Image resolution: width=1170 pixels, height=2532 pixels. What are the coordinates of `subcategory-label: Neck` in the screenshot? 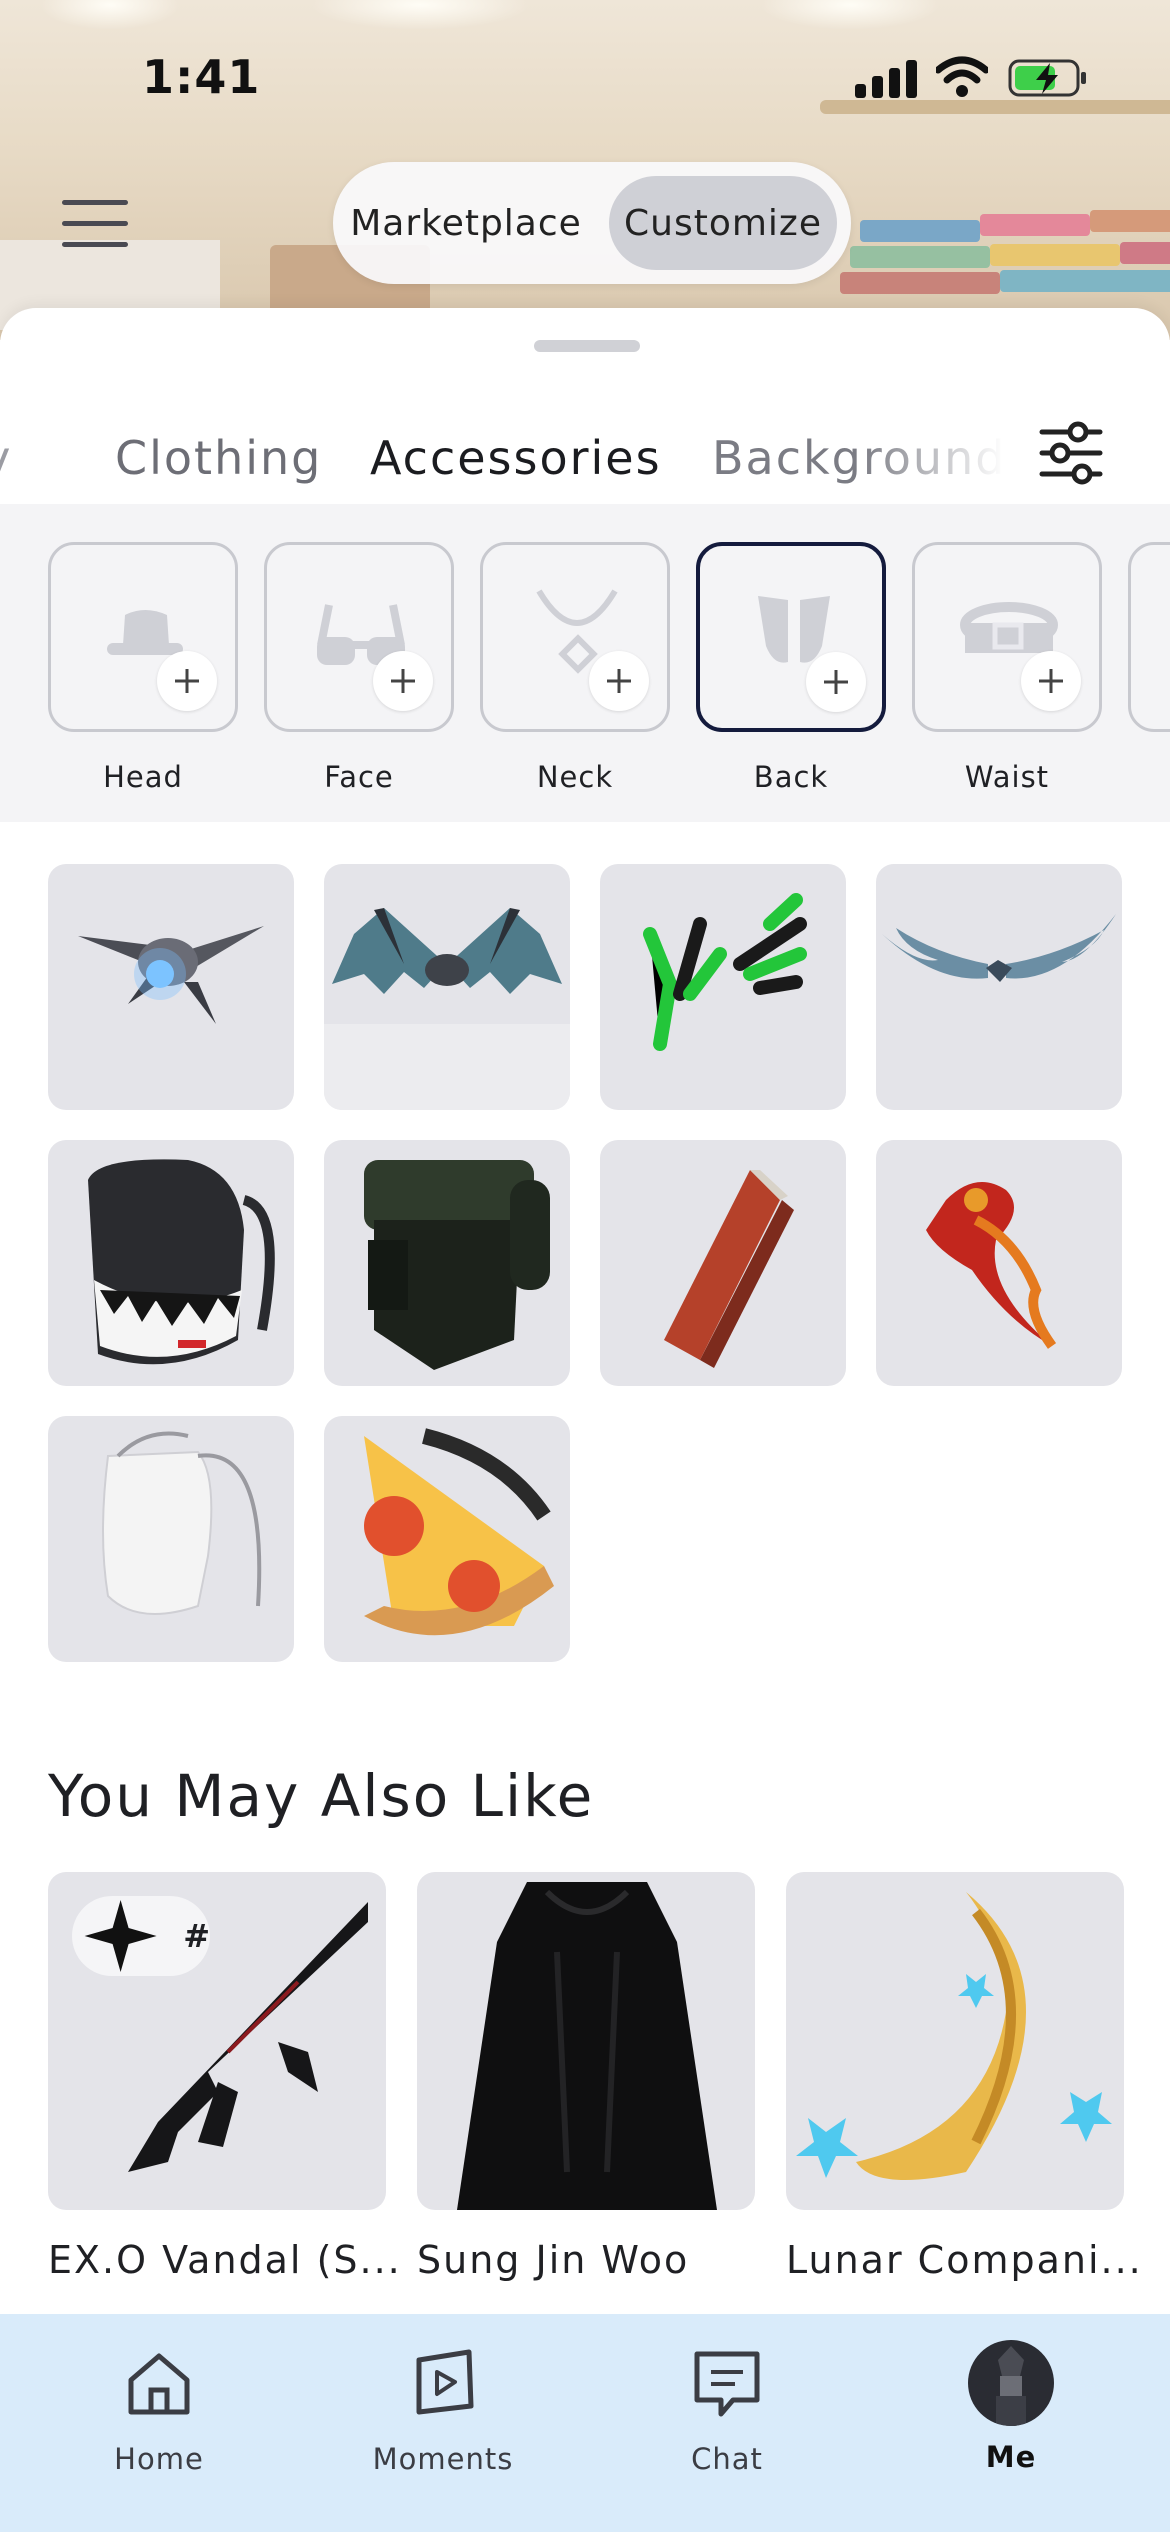 It's located at (575, 777).